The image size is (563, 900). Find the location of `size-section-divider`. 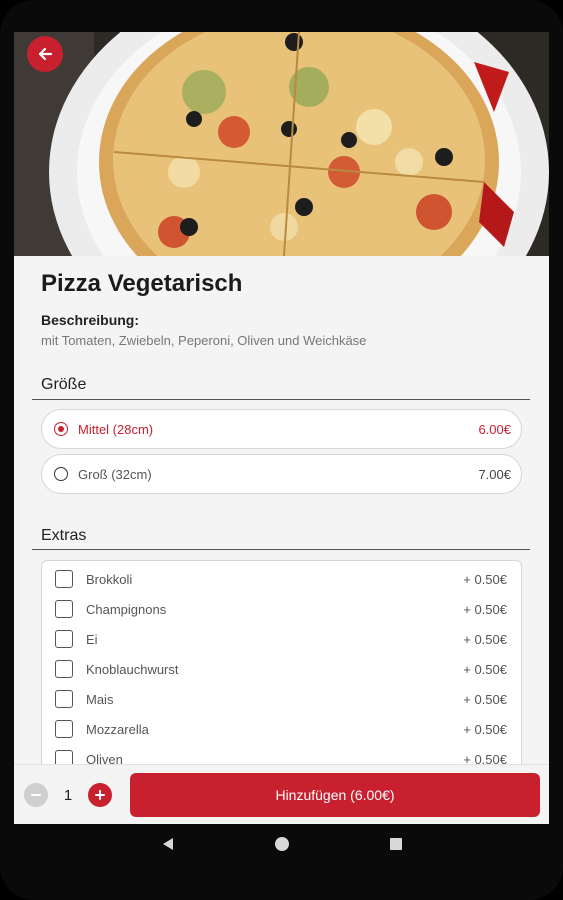

size-section-divider is located at coordinates (281, 399).